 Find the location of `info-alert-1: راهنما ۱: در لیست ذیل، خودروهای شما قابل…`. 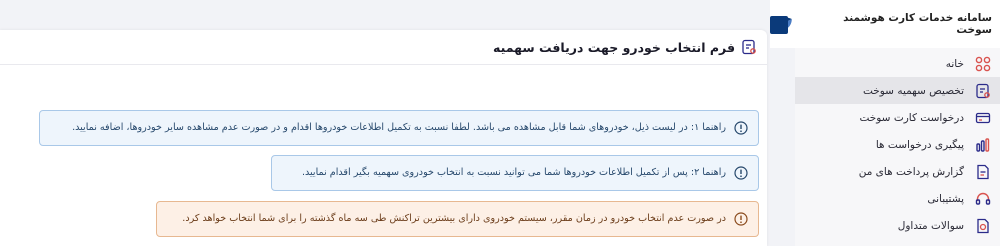

info-alert-1: راهنما ۱: در لیست ذیل، خودروهای شما قابل… is located at coordinates (399, 128).